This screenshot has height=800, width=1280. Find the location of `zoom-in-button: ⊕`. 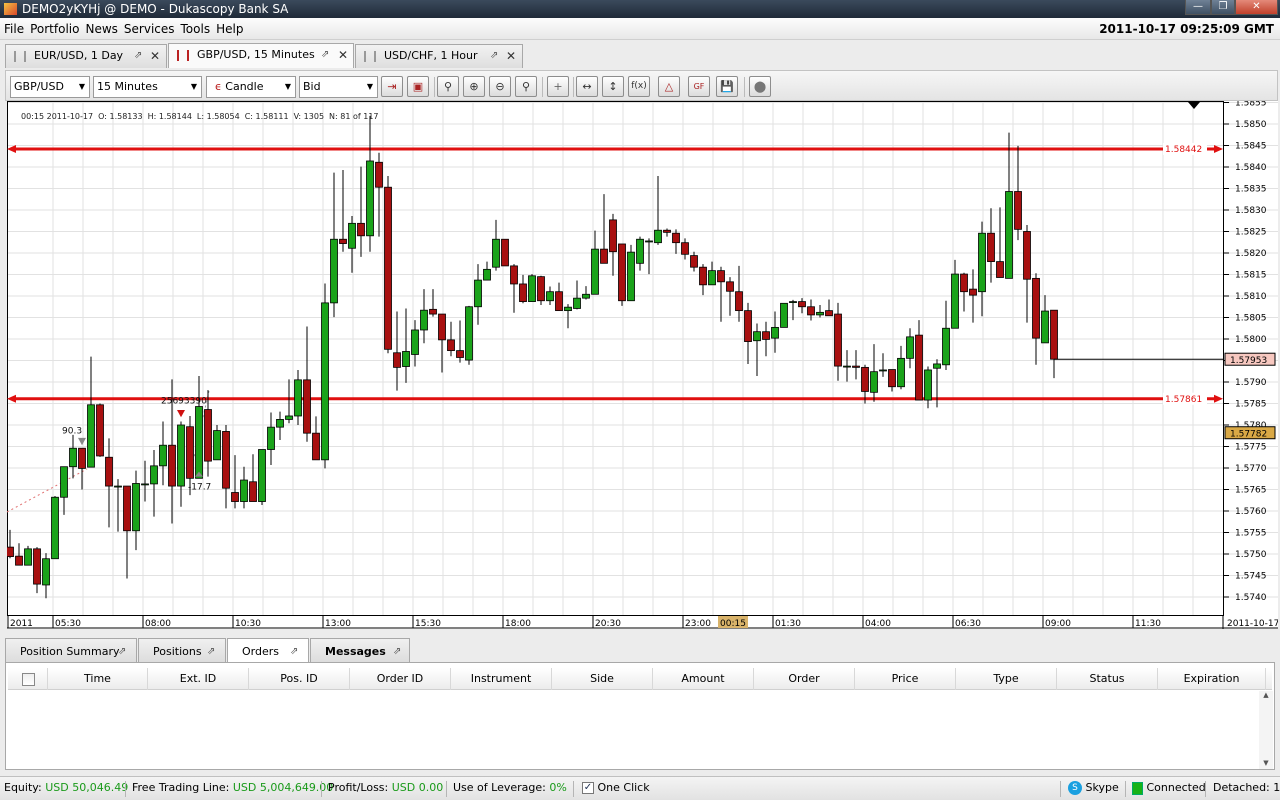

zoom-in-button: ⊕ is located at coordinates (474, 86).